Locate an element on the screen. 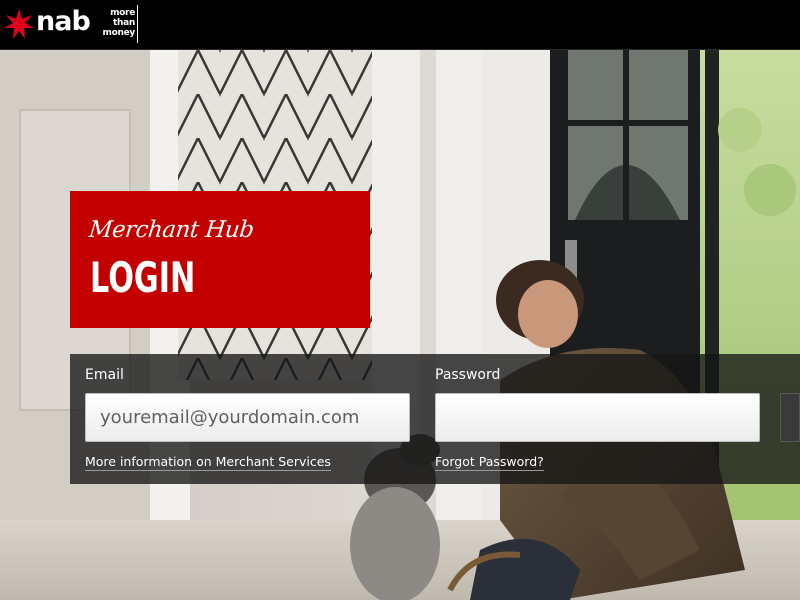 The height and width of the screenshot is (600, 800). login-submit-button is located at coordinates (790, 417).